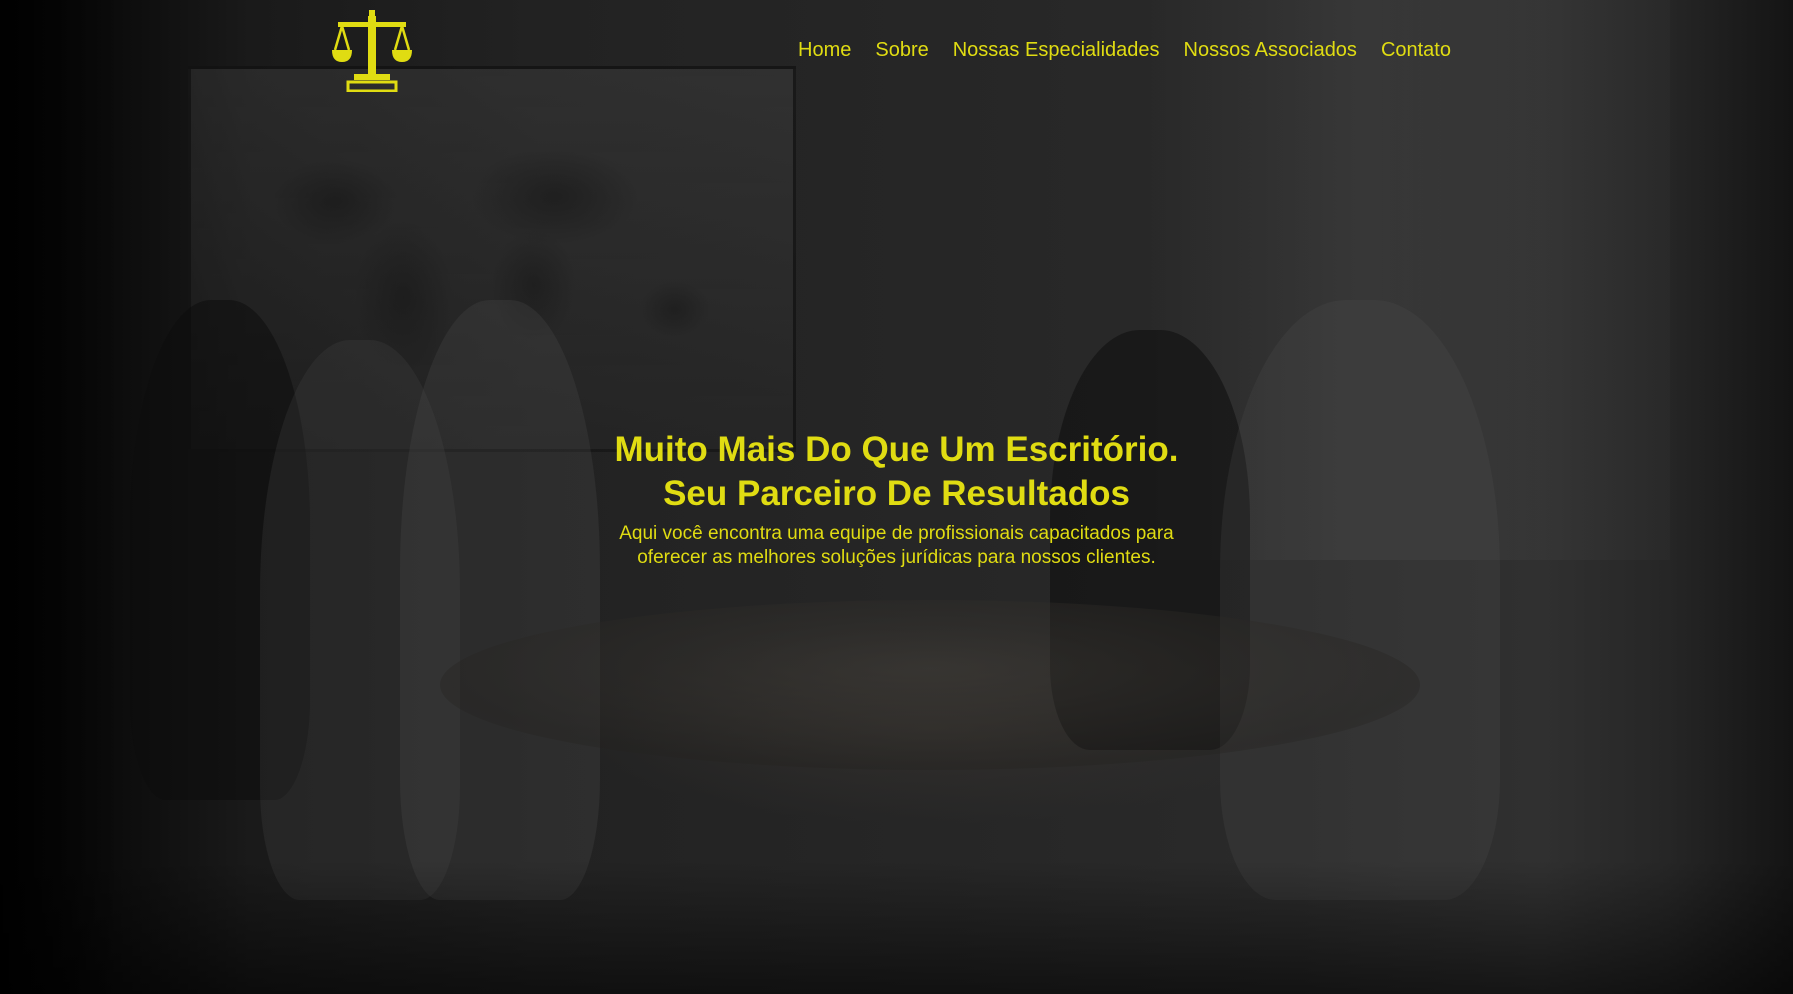  Describe the element at coordinates (1270, 50) in the screenshot. I see `nav-link-associados: Nossos Associados` at that location.